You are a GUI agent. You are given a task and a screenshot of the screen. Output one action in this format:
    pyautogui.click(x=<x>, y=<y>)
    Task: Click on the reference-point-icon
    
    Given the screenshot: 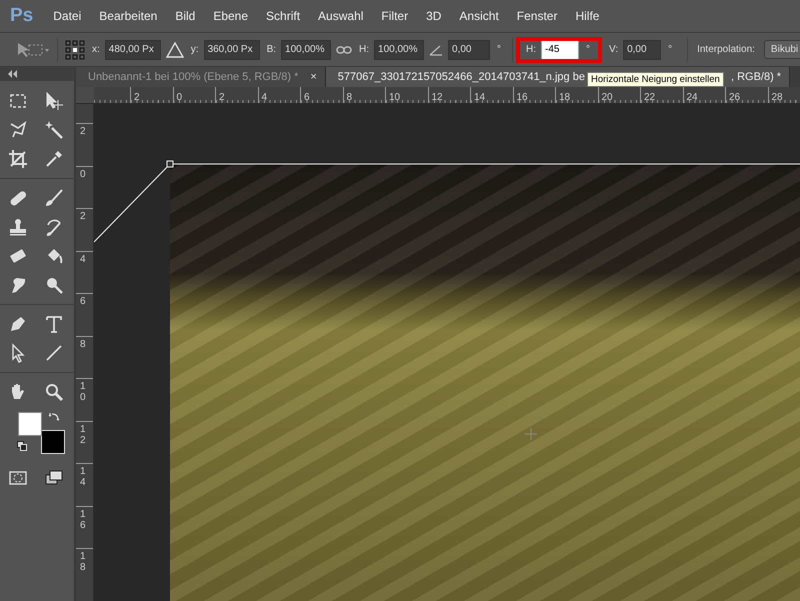 What is the action you would take?
    pyautogui.click(x=75, y=50)
    